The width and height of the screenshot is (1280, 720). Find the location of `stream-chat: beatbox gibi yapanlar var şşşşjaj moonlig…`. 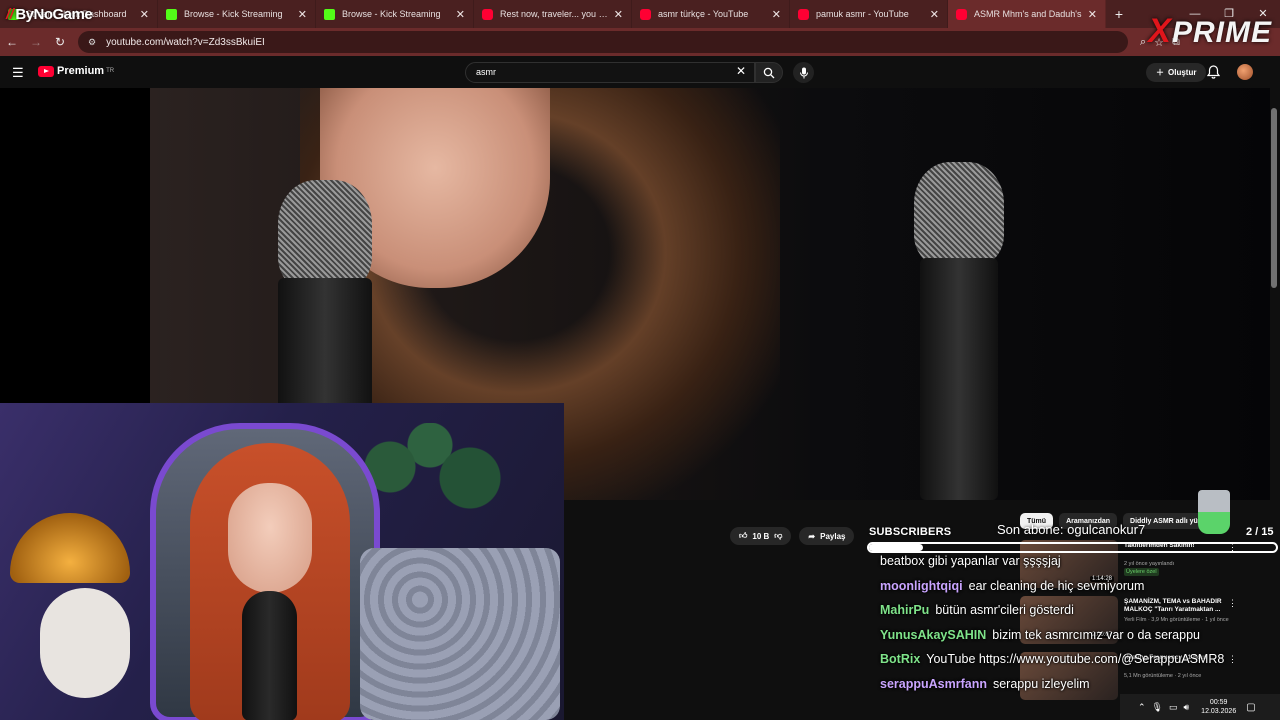

stream-chat: beatbox gibi yapanlar var şşşşjaj moonlig… is located at coordinates (1070, 622).